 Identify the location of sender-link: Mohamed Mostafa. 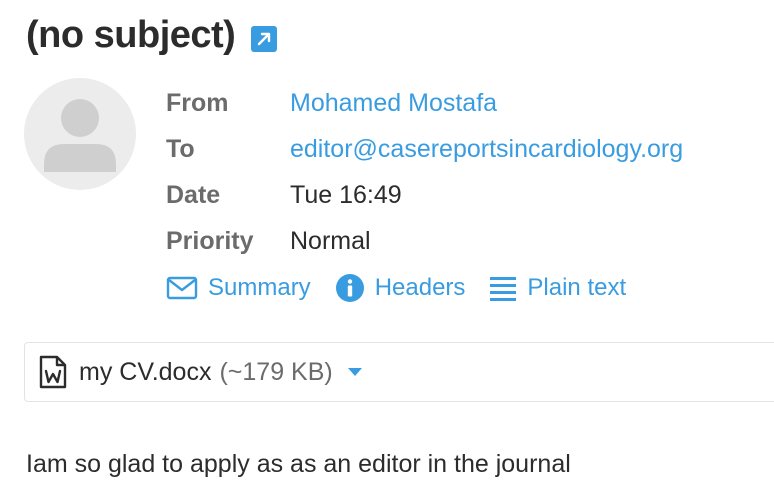
(393, 103).